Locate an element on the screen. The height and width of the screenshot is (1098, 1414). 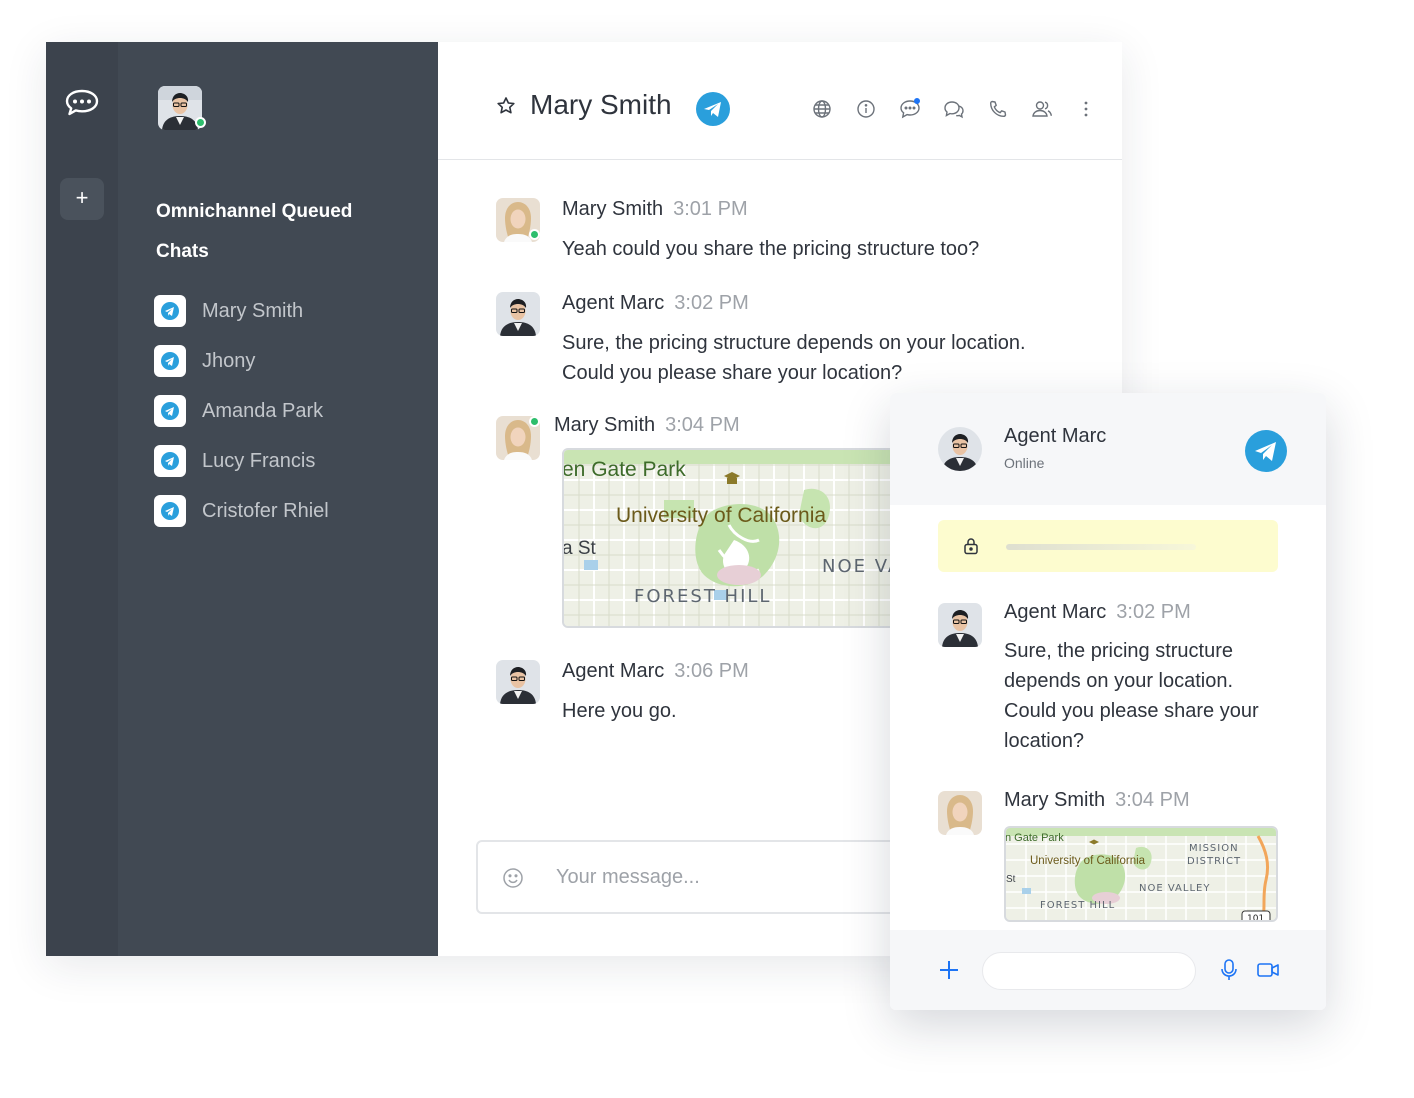
map-label: a St is located at coordinates (580, 548).